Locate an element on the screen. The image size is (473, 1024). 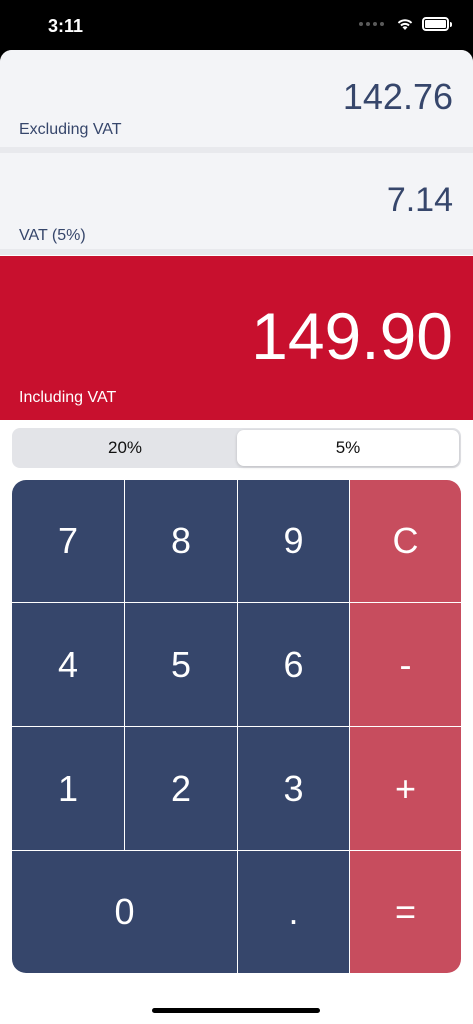
wifi-icon is located at coordinates (405, 24).